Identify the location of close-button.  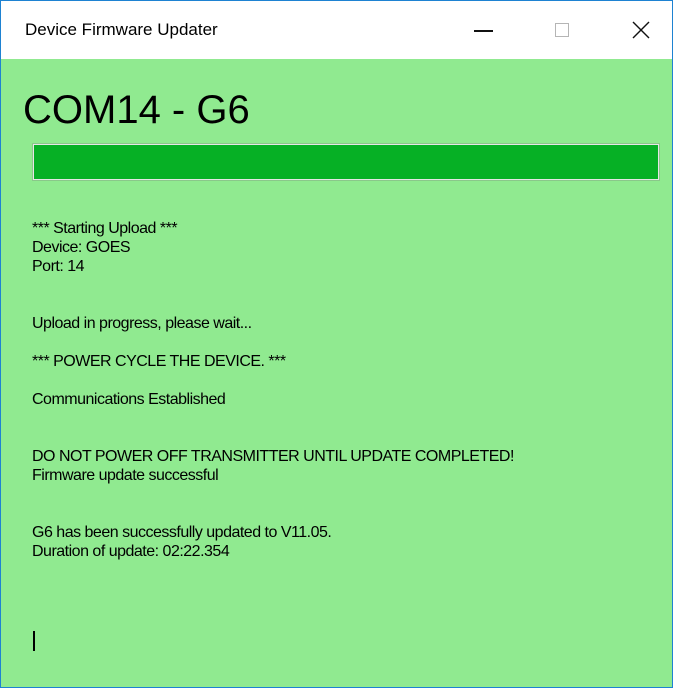
(641, 30).